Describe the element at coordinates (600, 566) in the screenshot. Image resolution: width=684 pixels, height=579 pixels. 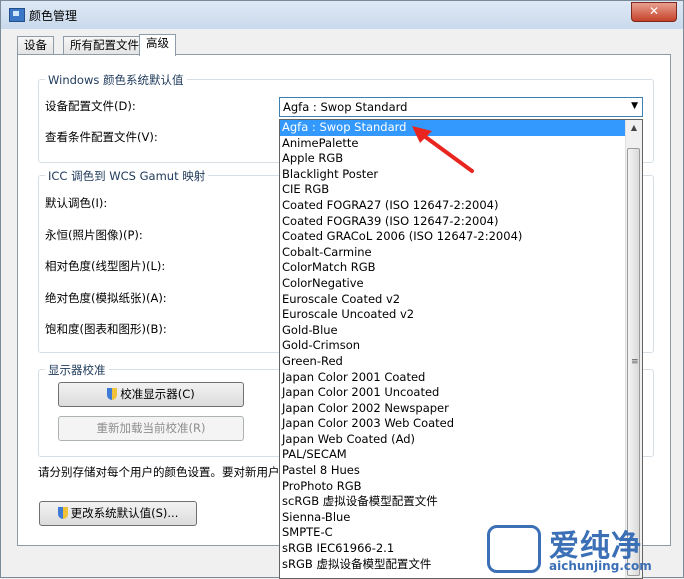
I see `watermark-url: aichunjing.com` at that location.